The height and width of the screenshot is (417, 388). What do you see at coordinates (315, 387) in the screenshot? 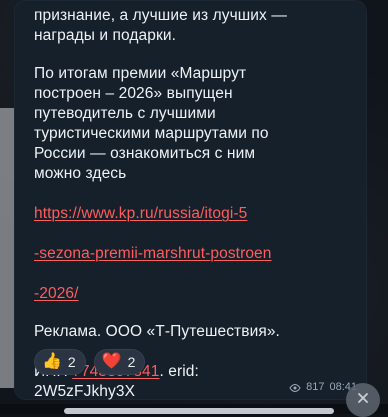
I see `views-count: 817` at bounding box center [315, 387].